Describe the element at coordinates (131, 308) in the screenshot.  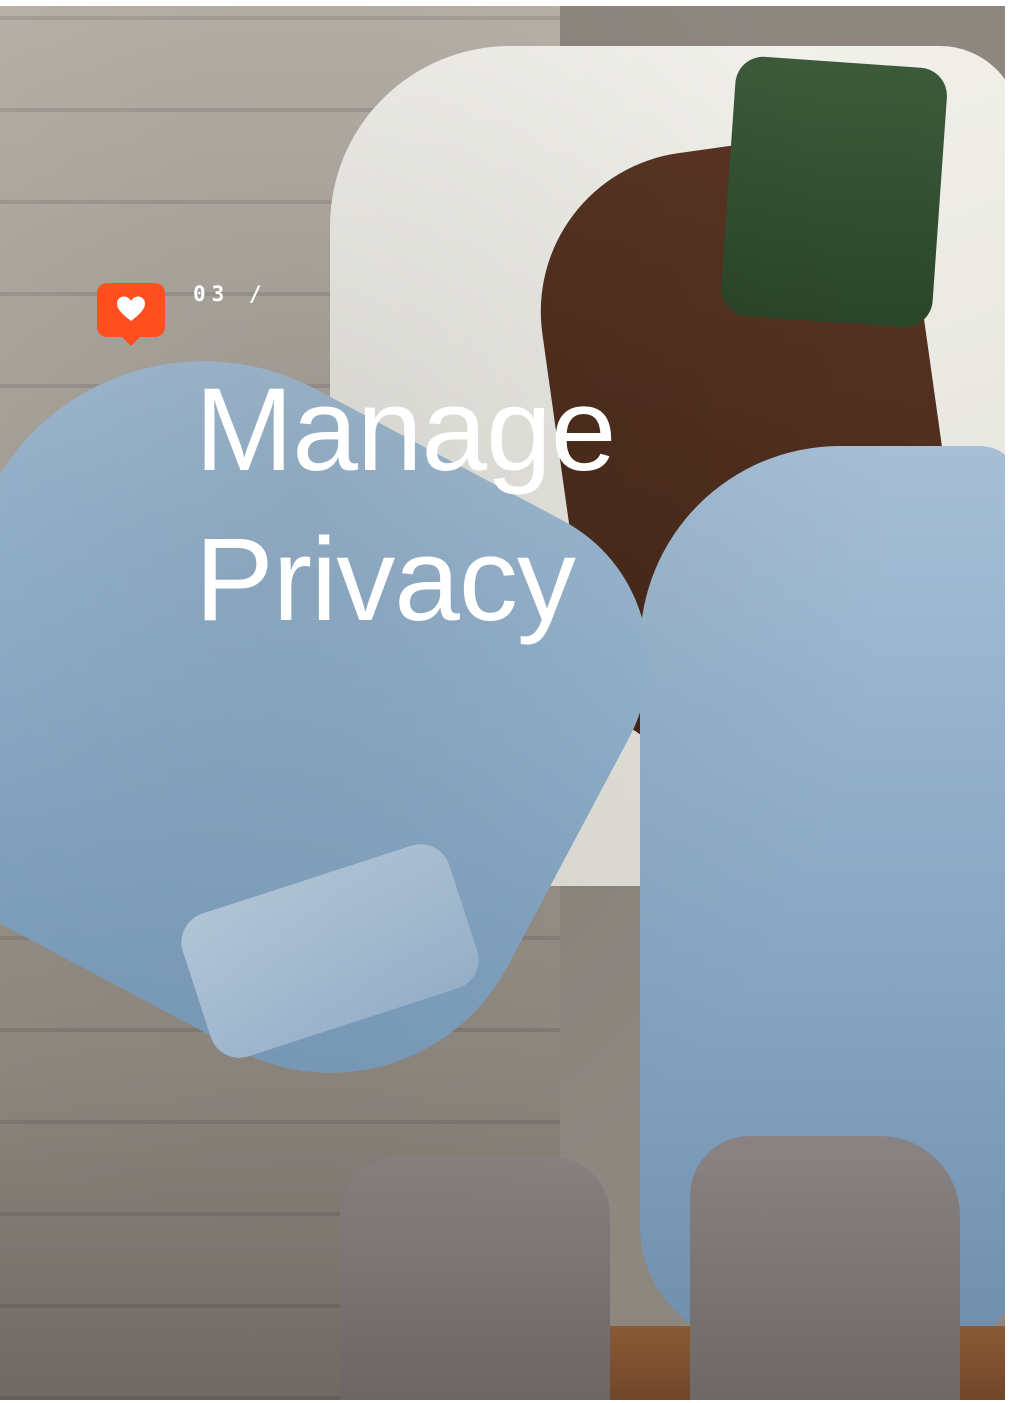
I see `heart-icon` at that location.